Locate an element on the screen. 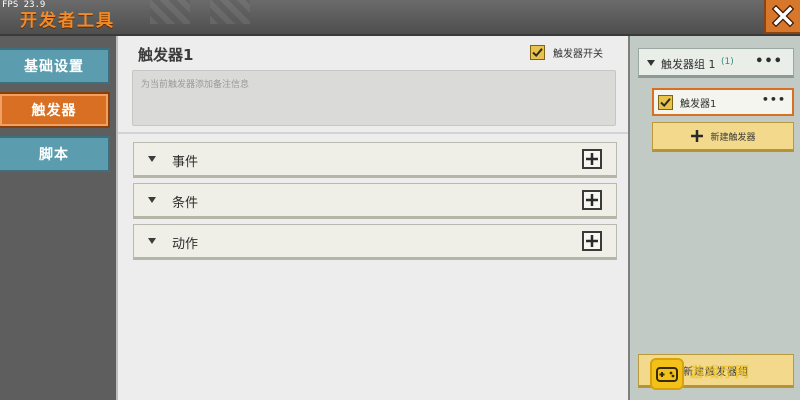 The width and height of the screenshot is (800, 400). divider is located at coordinates (373, 133).